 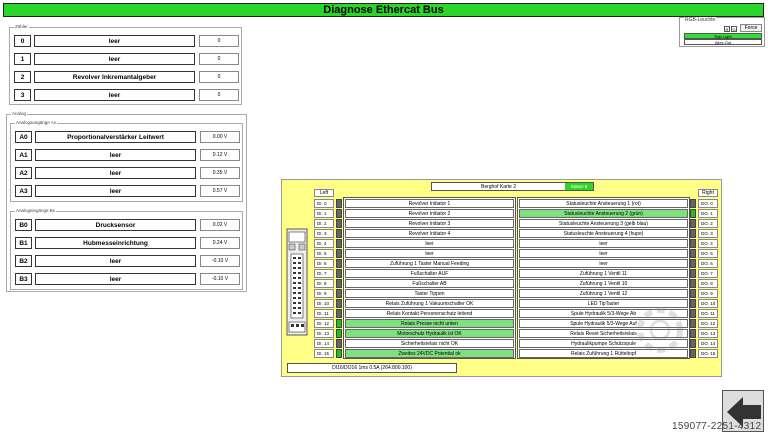 What do you see at coordinates (727, 29) in the screenshot?
I see `rgb-red-toggle: R` at bounding box center [727, 29].